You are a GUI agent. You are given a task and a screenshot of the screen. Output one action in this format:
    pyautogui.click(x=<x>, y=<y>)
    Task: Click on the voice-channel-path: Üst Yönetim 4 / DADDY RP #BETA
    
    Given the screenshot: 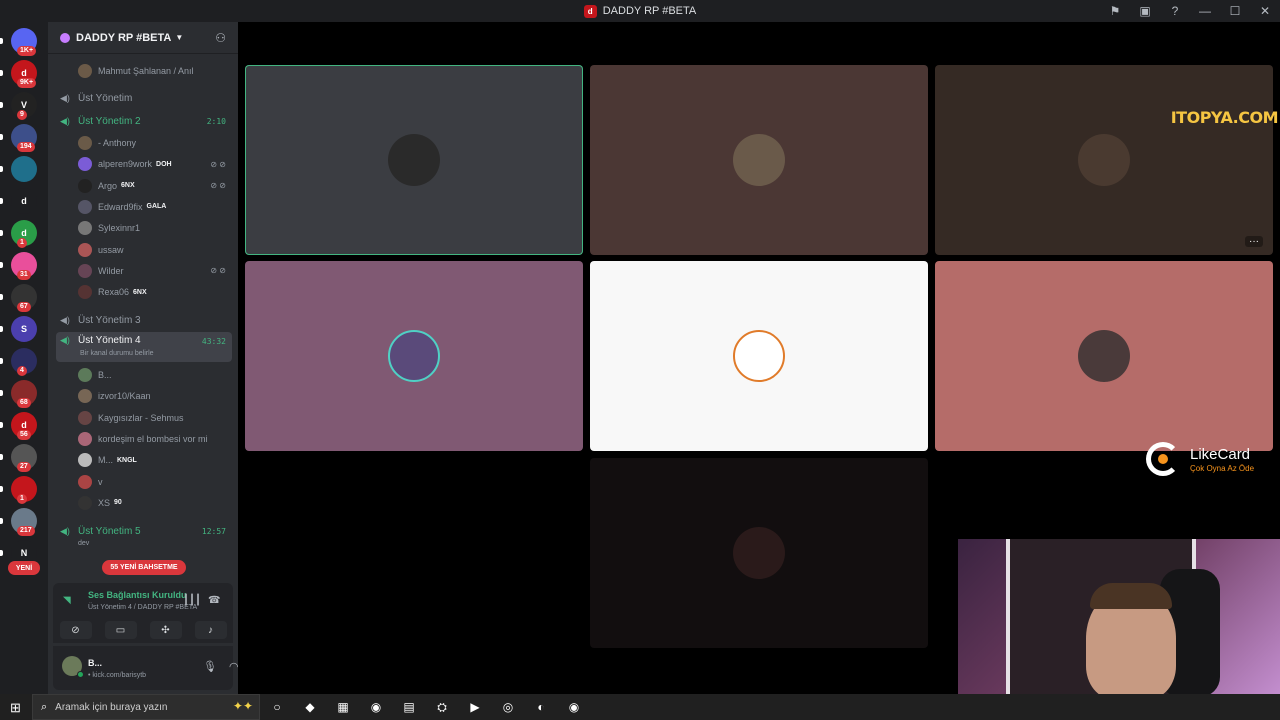 What is the action you would take?
    pyautogui.click(x=142, y=607)
    